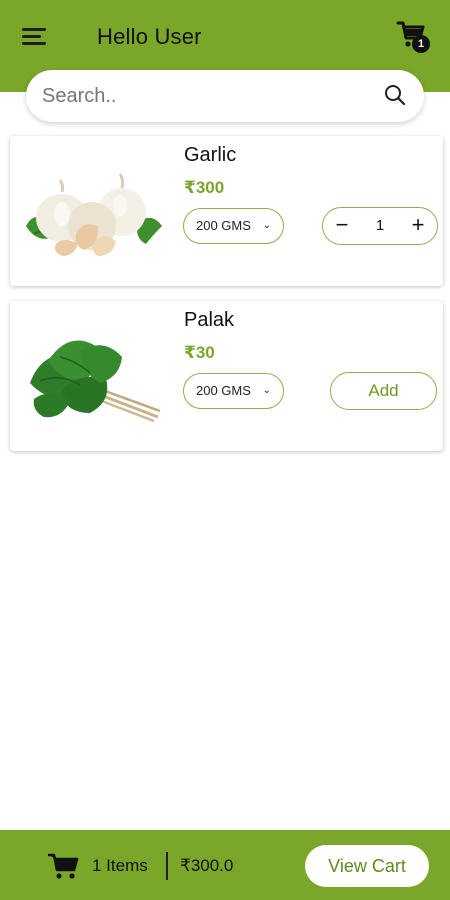 This screenshot has height=900, width=450. I want to click on divider, so click(167, 866).